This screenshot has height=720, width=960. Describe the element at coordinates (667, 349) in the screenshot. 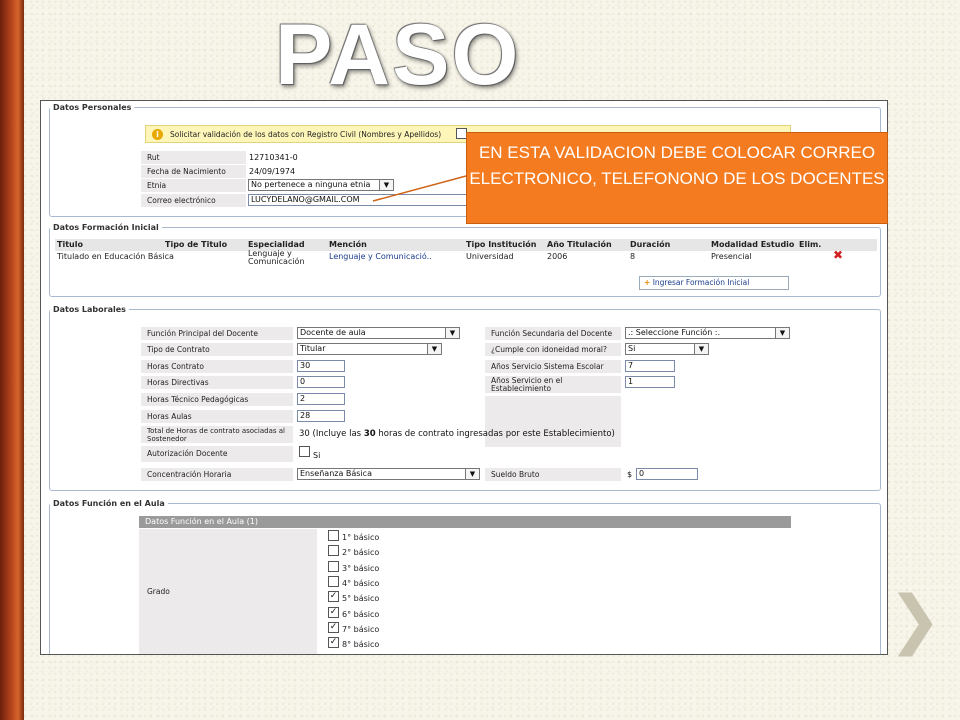

I see `moral-select: Si ▼` at that location.